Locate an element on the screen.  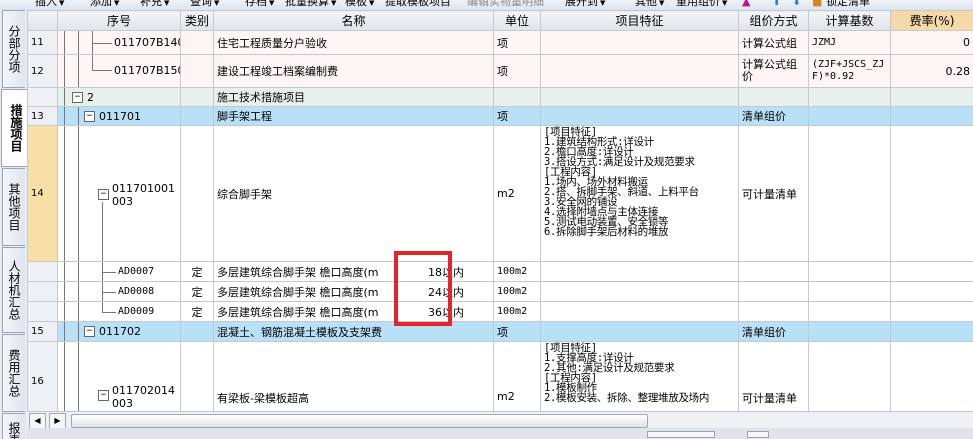
row-name: 脚手架工程 is located at coordinates (353, 116).